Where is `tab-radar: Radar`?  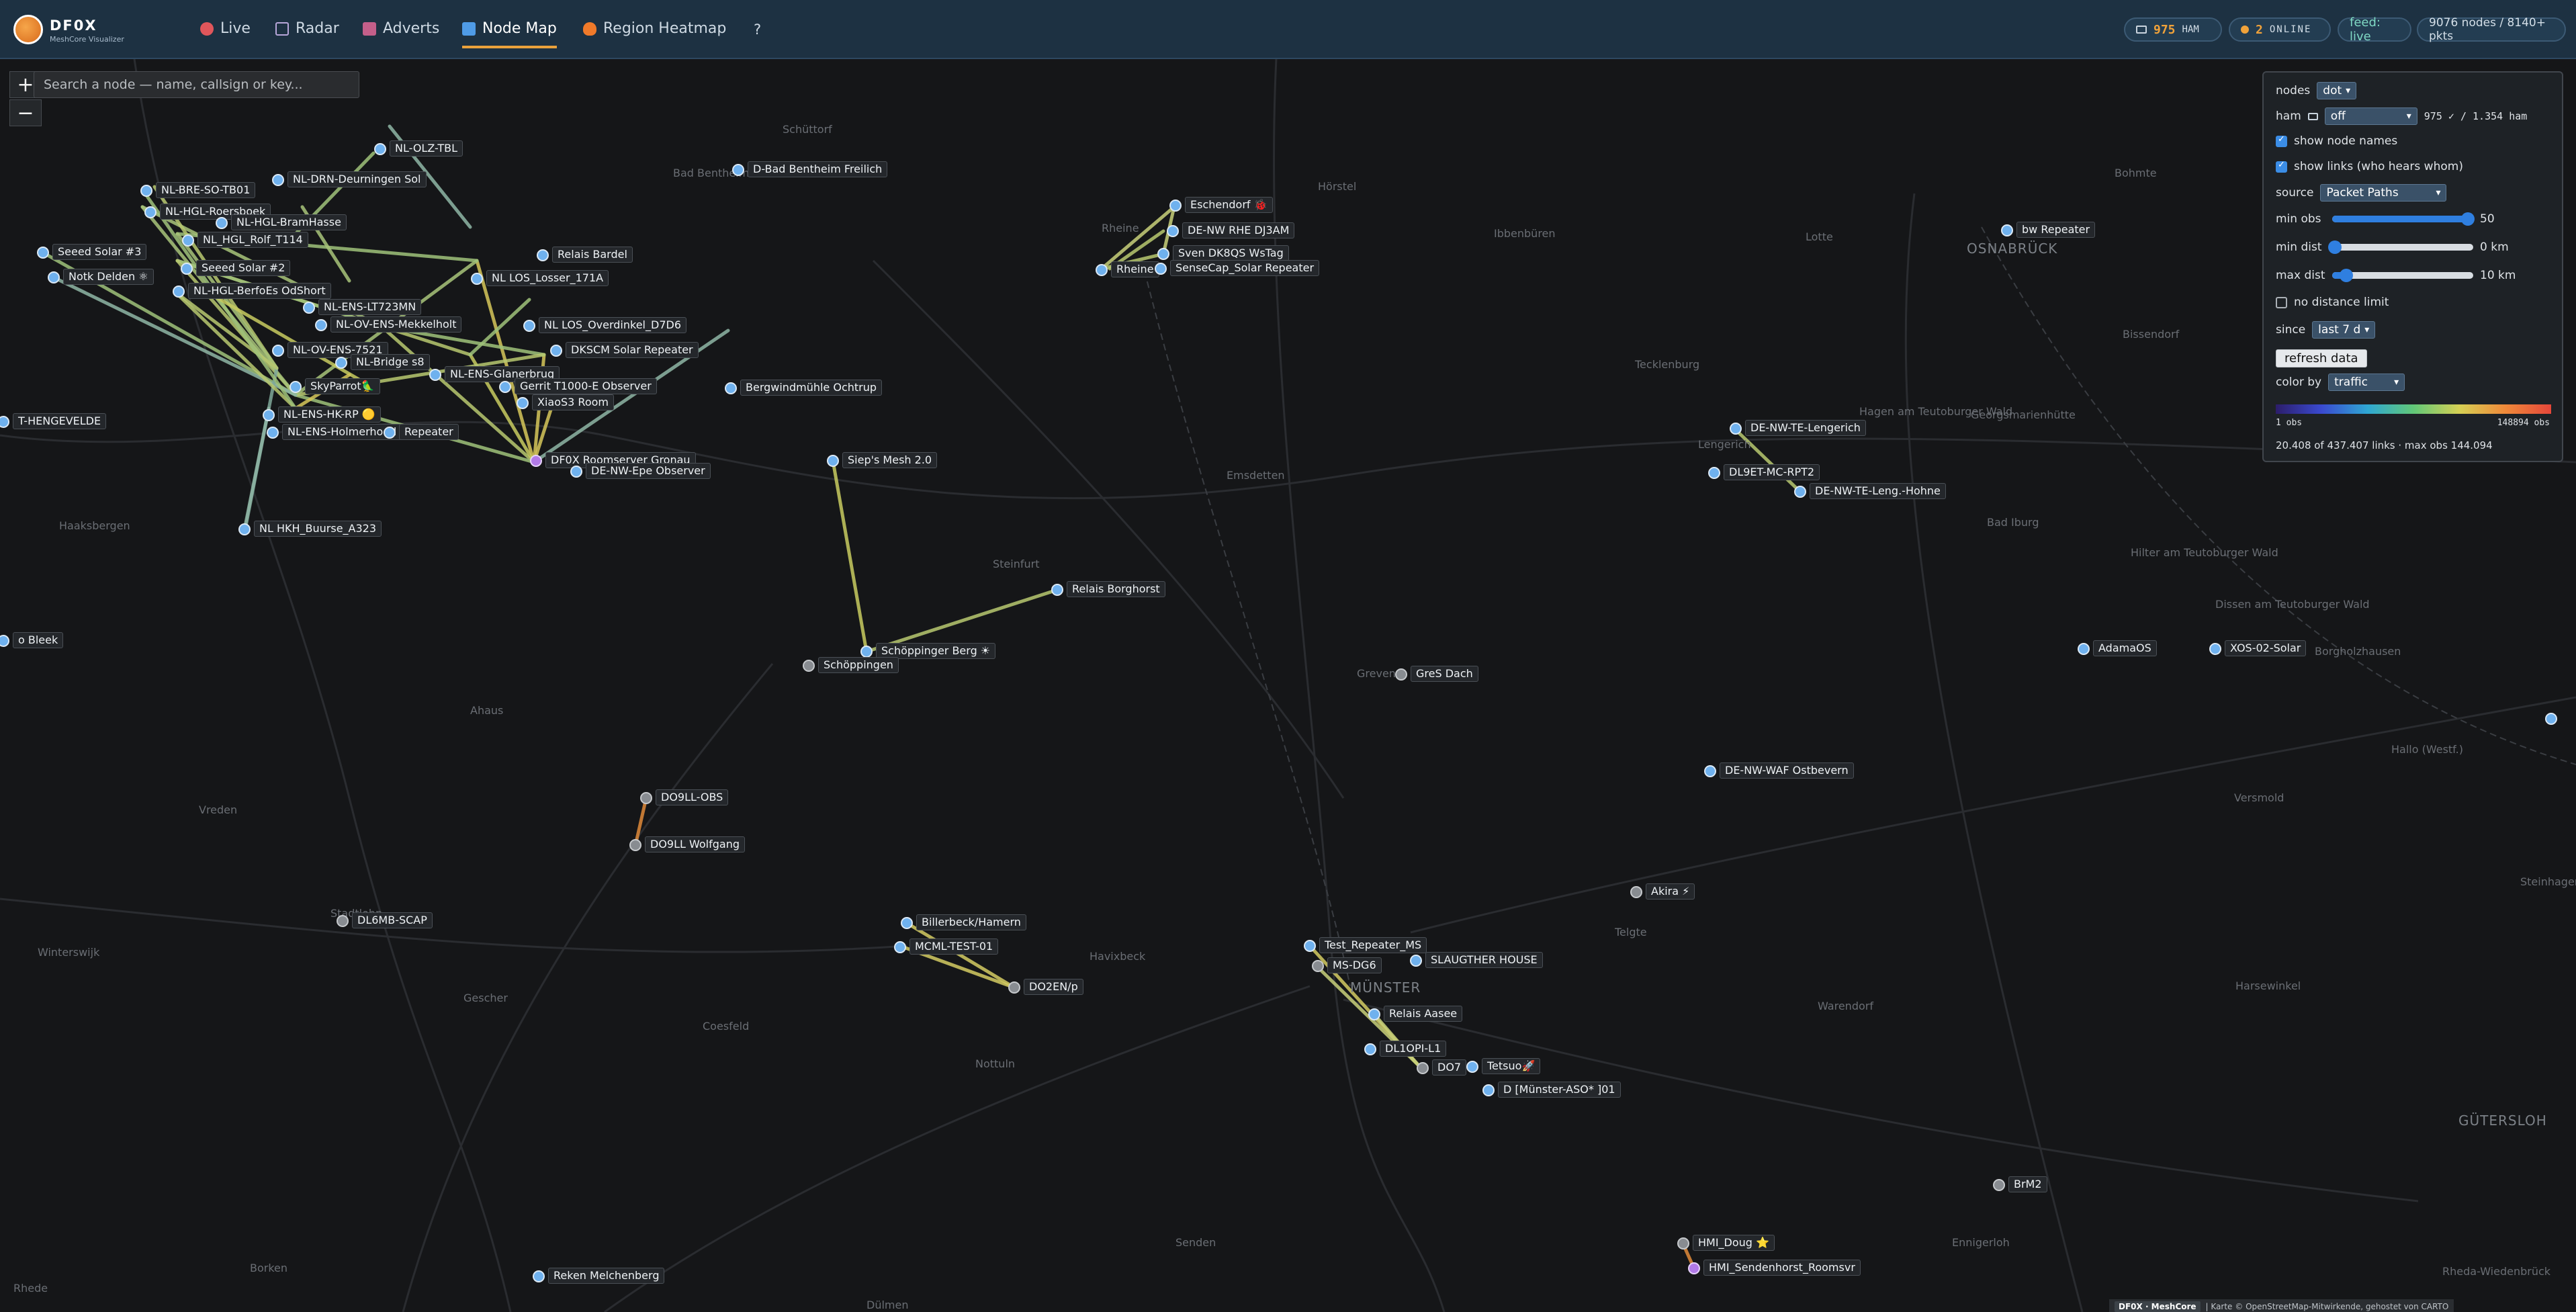 tab-radar: Radar is located at coordinates (307, 32).